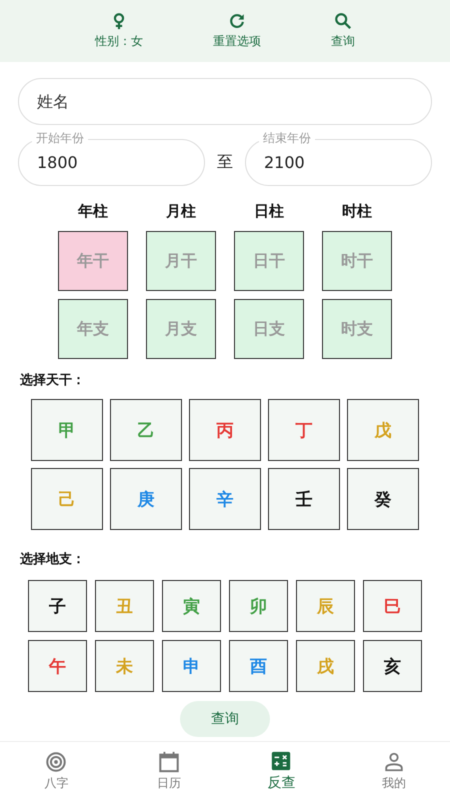 This screenshot has height=800, width=450. Describe the element at coordinates (343, 21) in the screenshot. I see `search-icon` at that location.